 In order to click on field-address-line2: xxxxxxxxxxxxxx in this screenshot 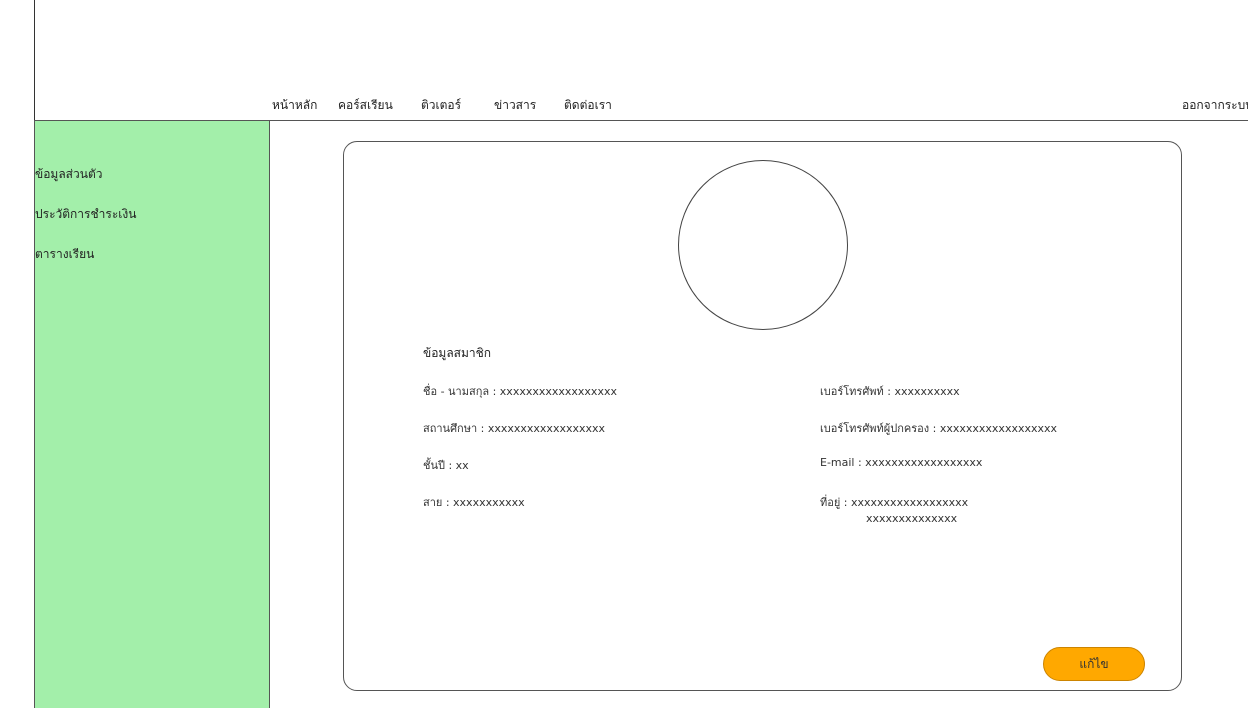, I will do `click(912, 518)`.